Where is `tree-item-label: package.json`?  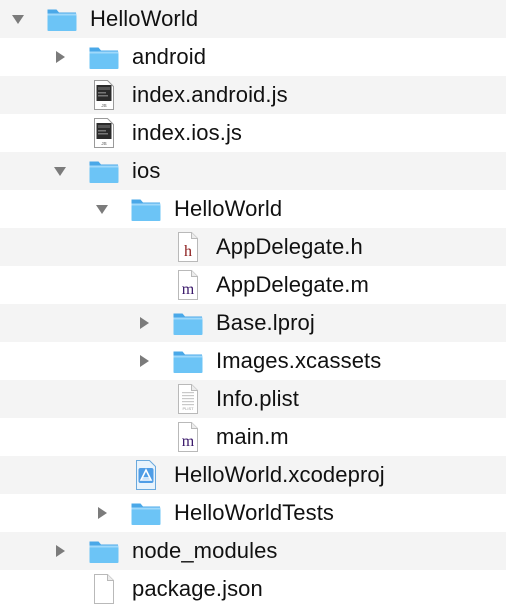
tree-item-label: package.json is located at coordinates (197, 588).